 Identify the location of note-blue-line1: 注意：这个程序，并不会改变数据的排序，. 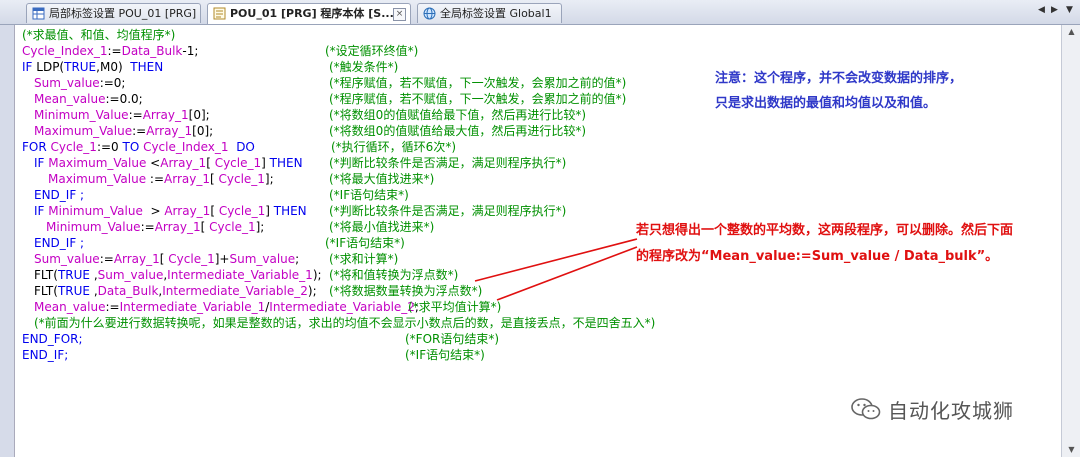
(839, 78).